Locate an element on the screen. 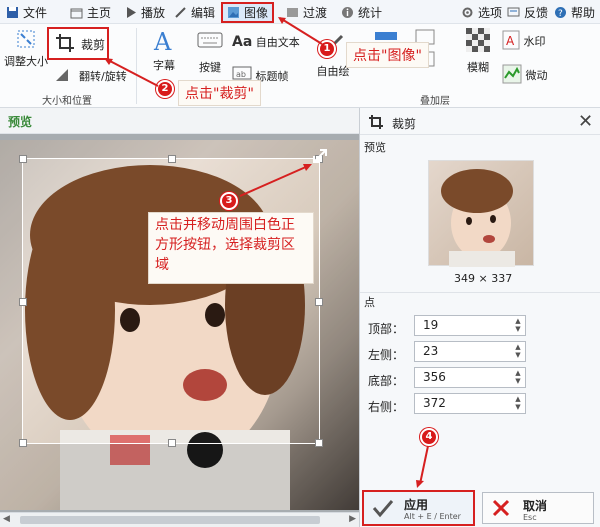 This screenshot has height=527, width=600. menu-image: 图像 is located at coordinates (248, 12).